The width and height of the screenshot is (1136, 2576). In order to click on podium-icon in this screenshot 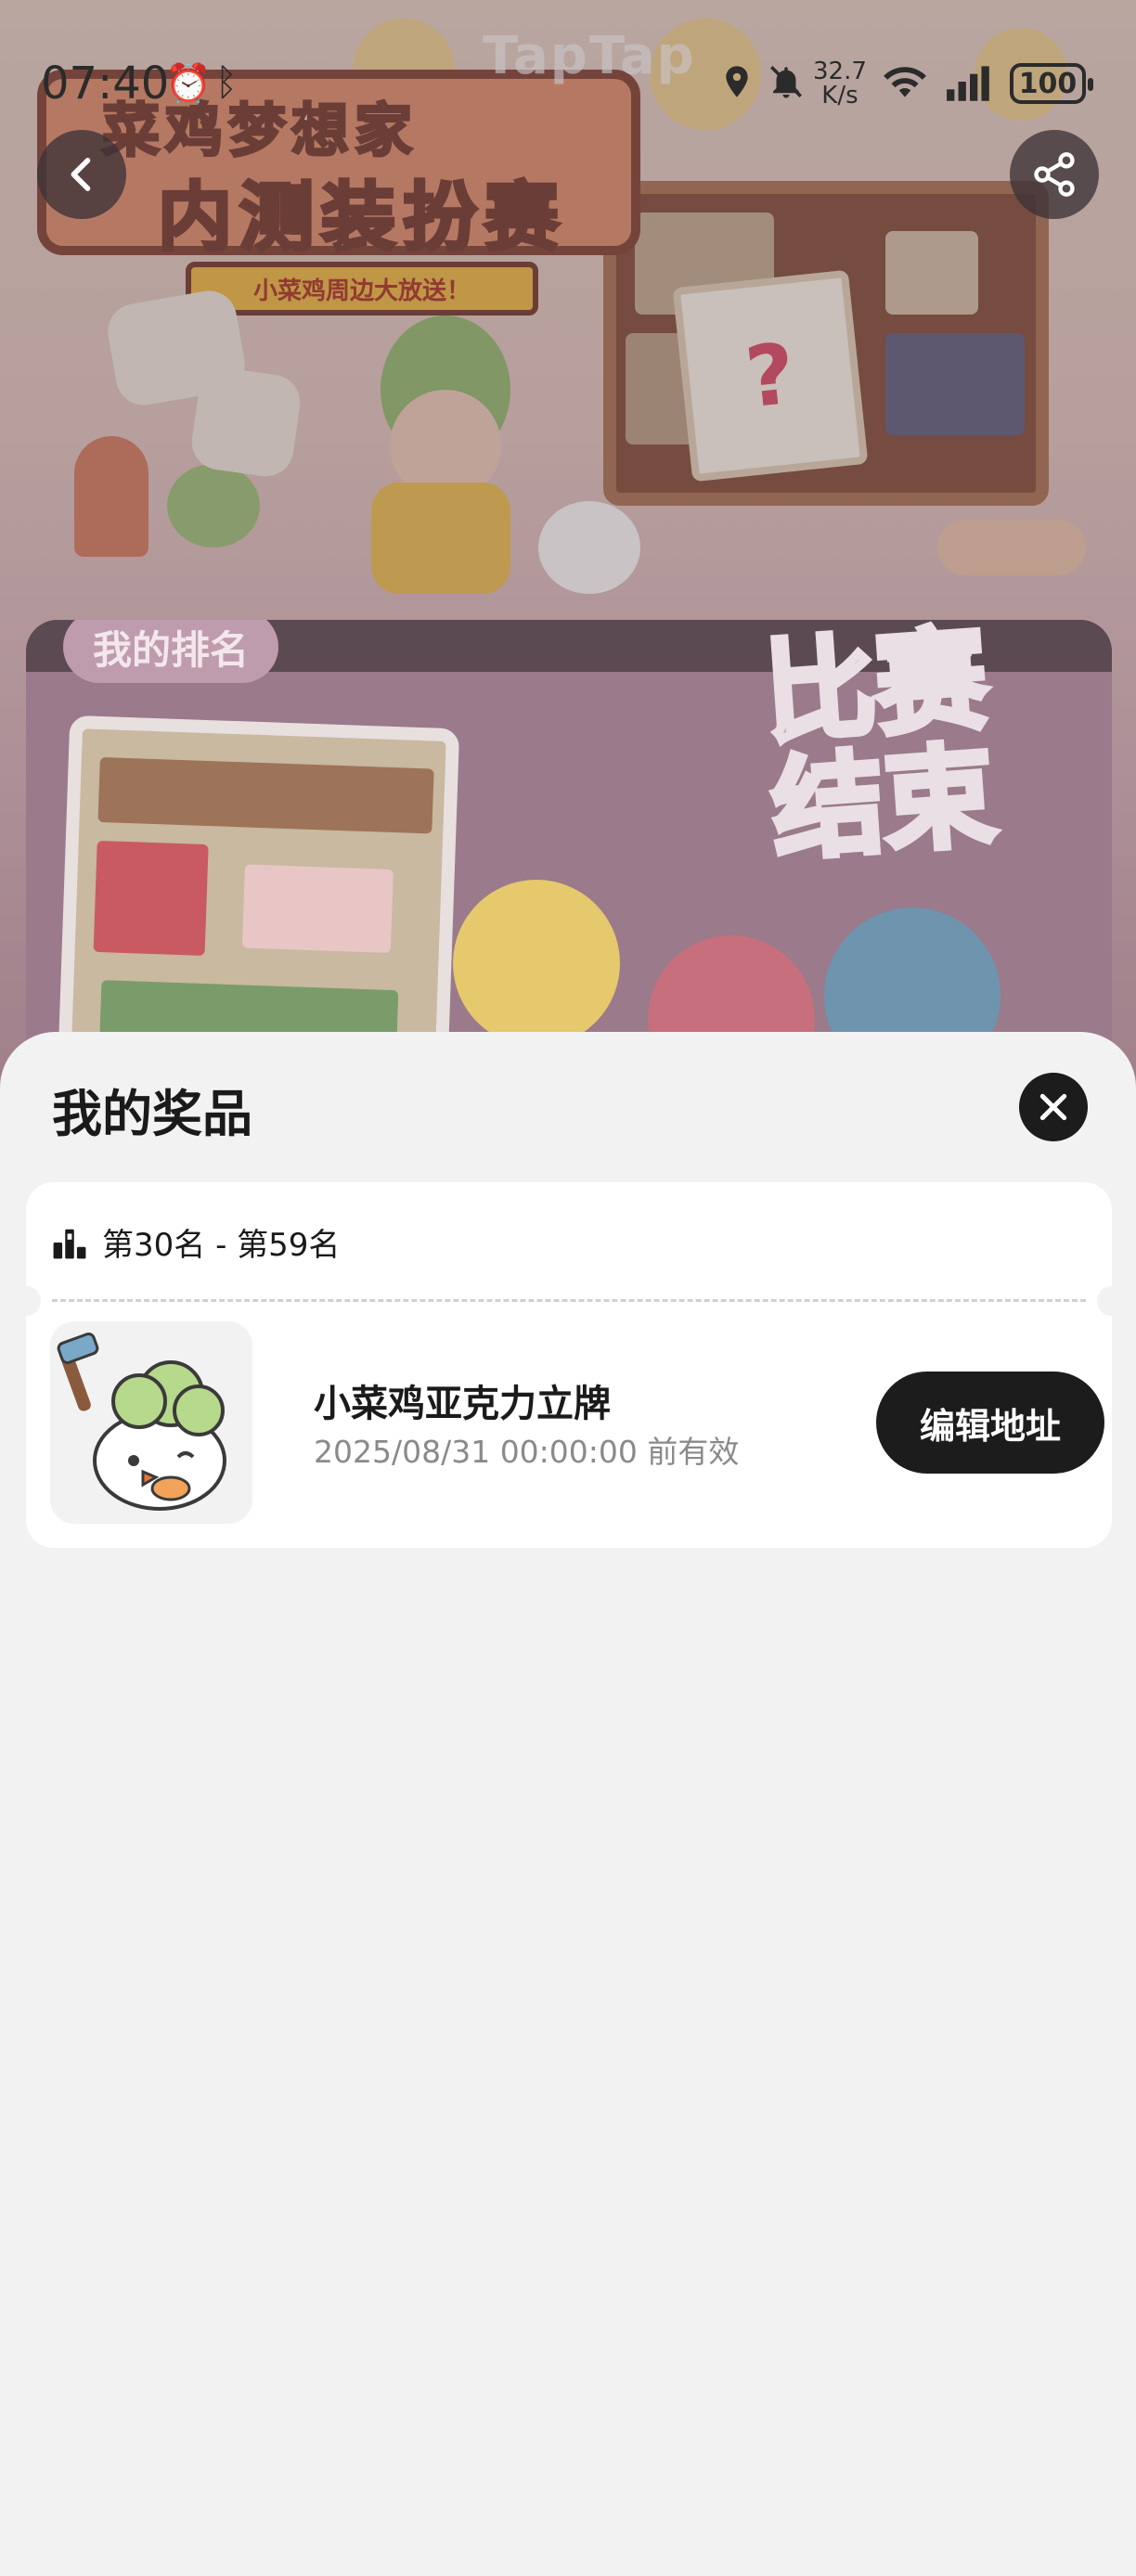, I will do `click(69, 1244)`.